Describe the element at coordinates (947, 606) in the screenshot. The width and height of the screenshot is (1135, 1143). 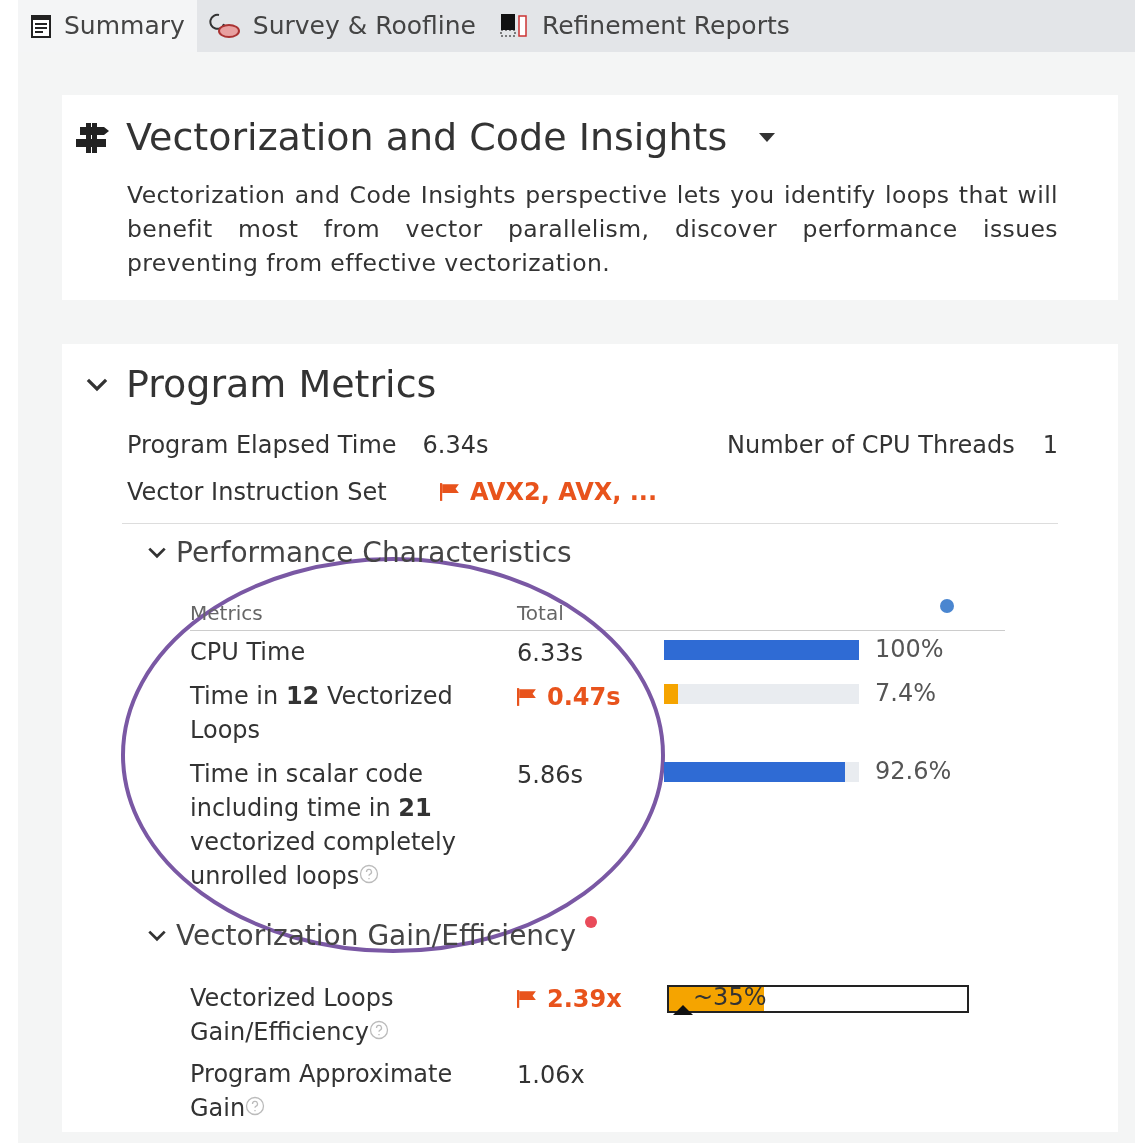
I see `info-icon` at that location.